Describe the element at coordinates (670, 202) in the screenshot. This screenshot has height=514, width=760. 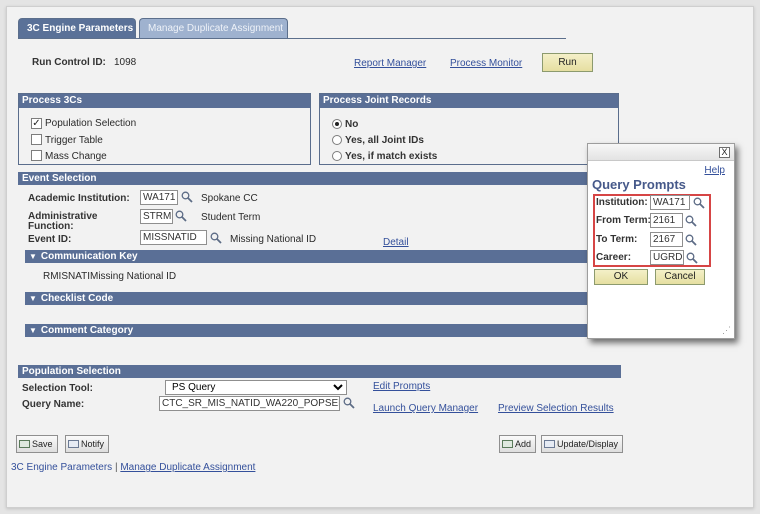
I see `institution-input: WA171` at that location.